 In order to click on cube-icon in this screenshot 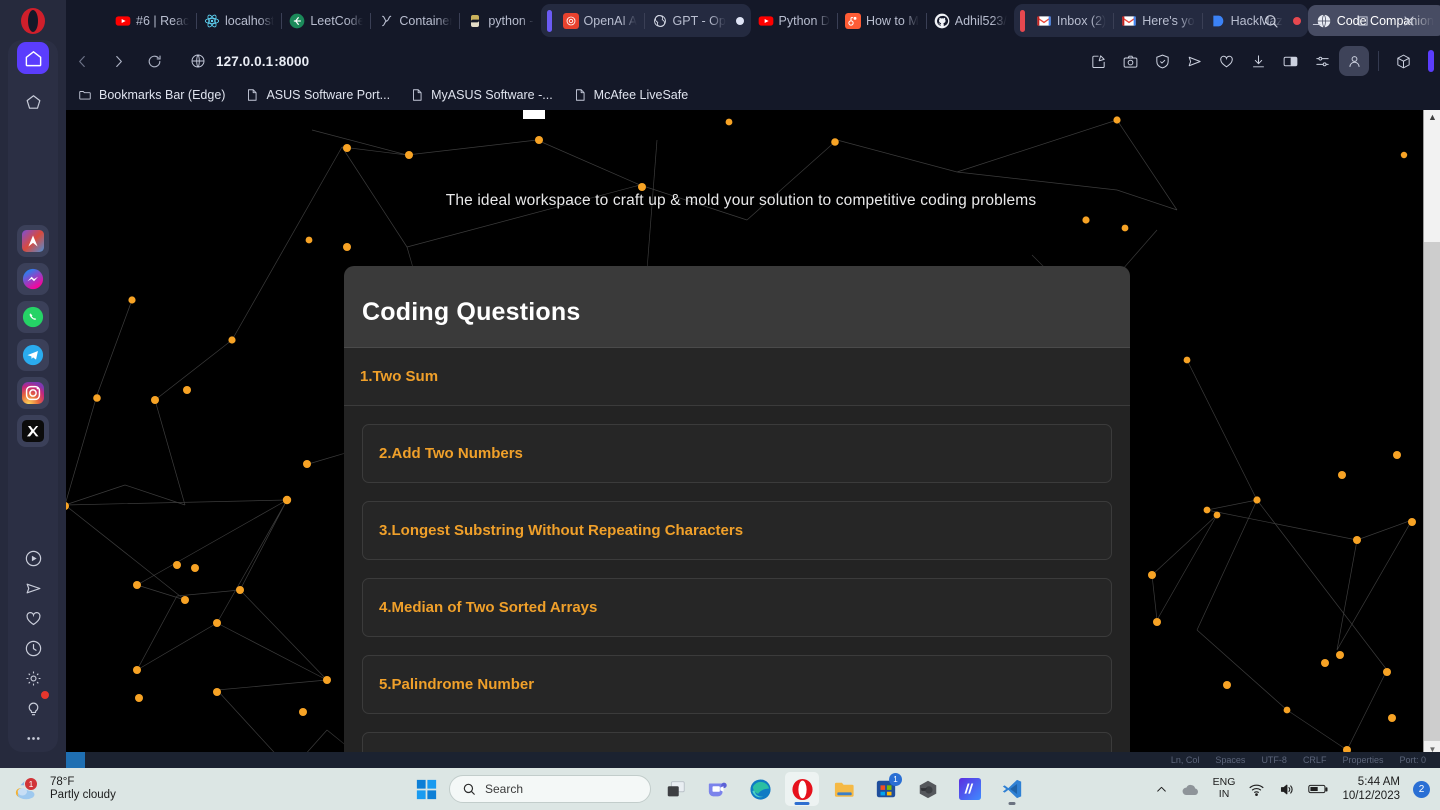, I will do `click(1403, 61)`.